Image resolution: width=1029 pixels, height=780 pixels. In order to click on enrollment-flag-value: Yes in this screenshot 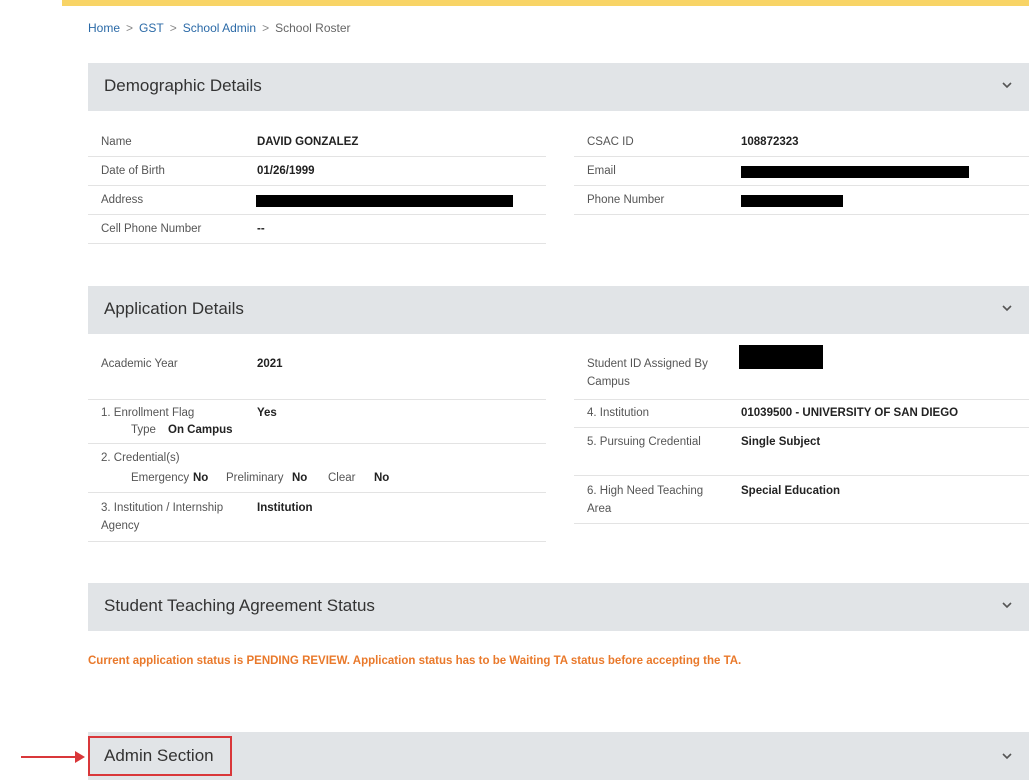, I will do `click(267, 413)`.